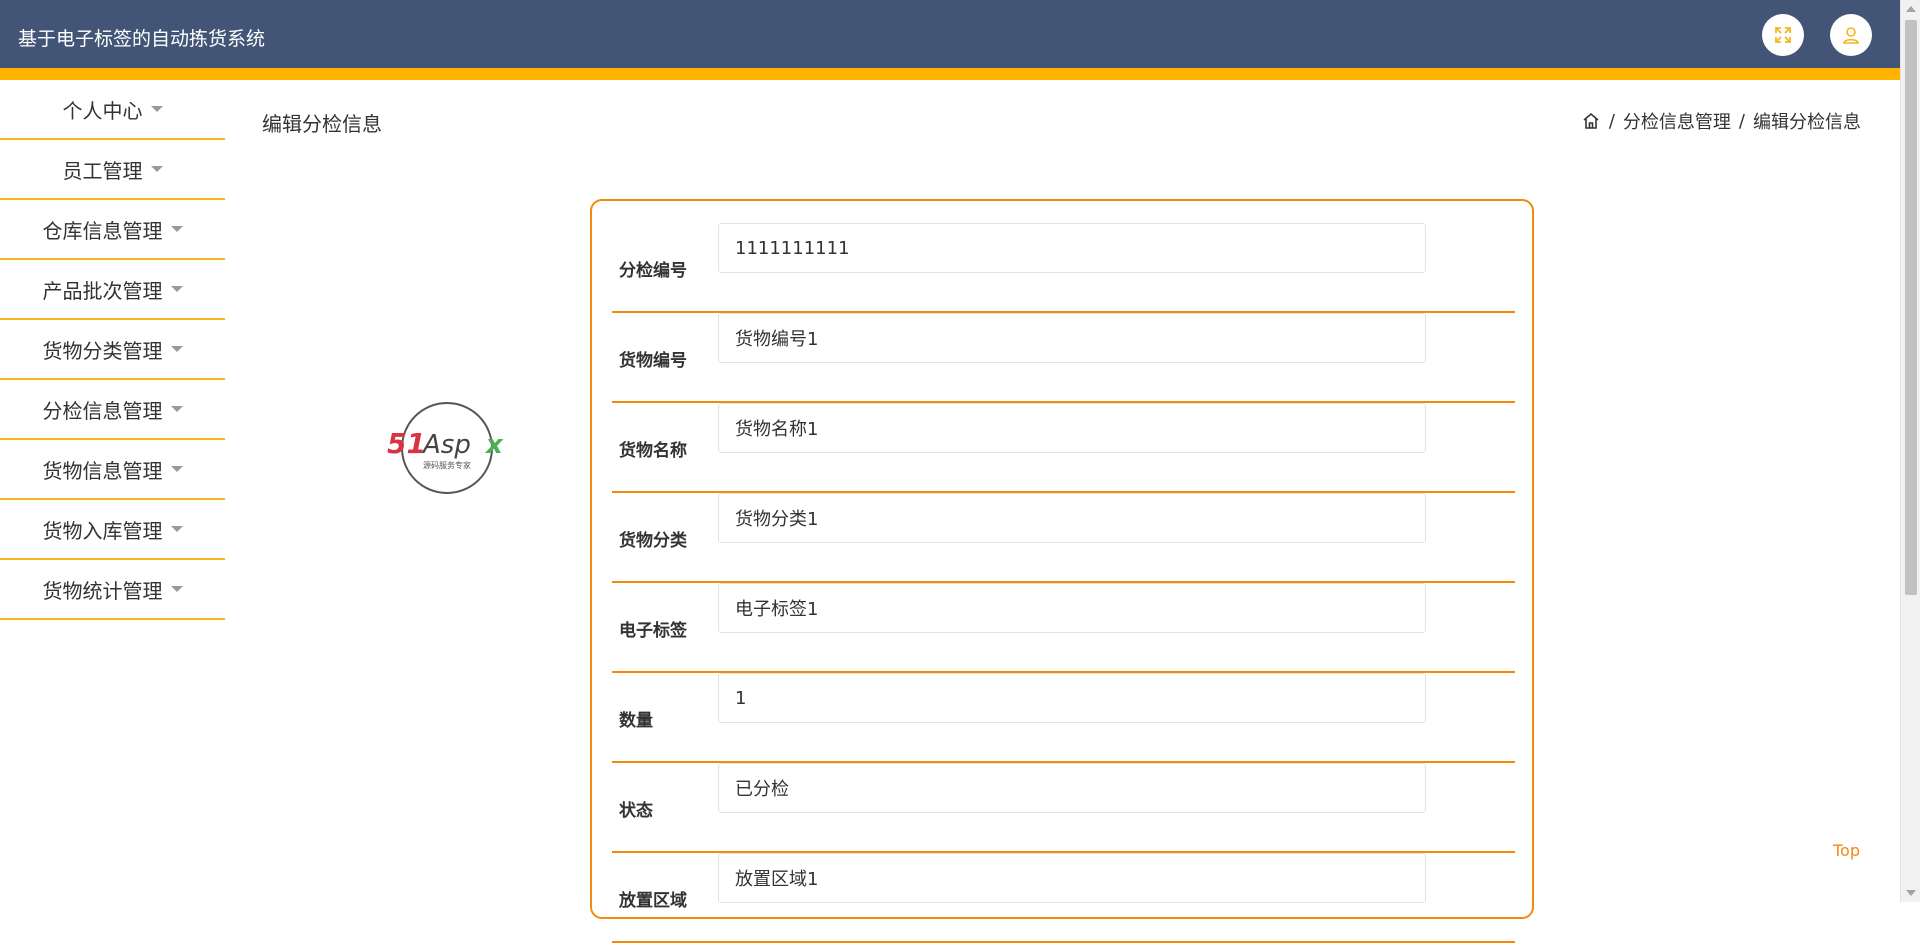 Image resolution: width=1920 pixels, height=943 pixels. I want to click on electronic-tag-input: 电子标签1, so click(1072, 608).